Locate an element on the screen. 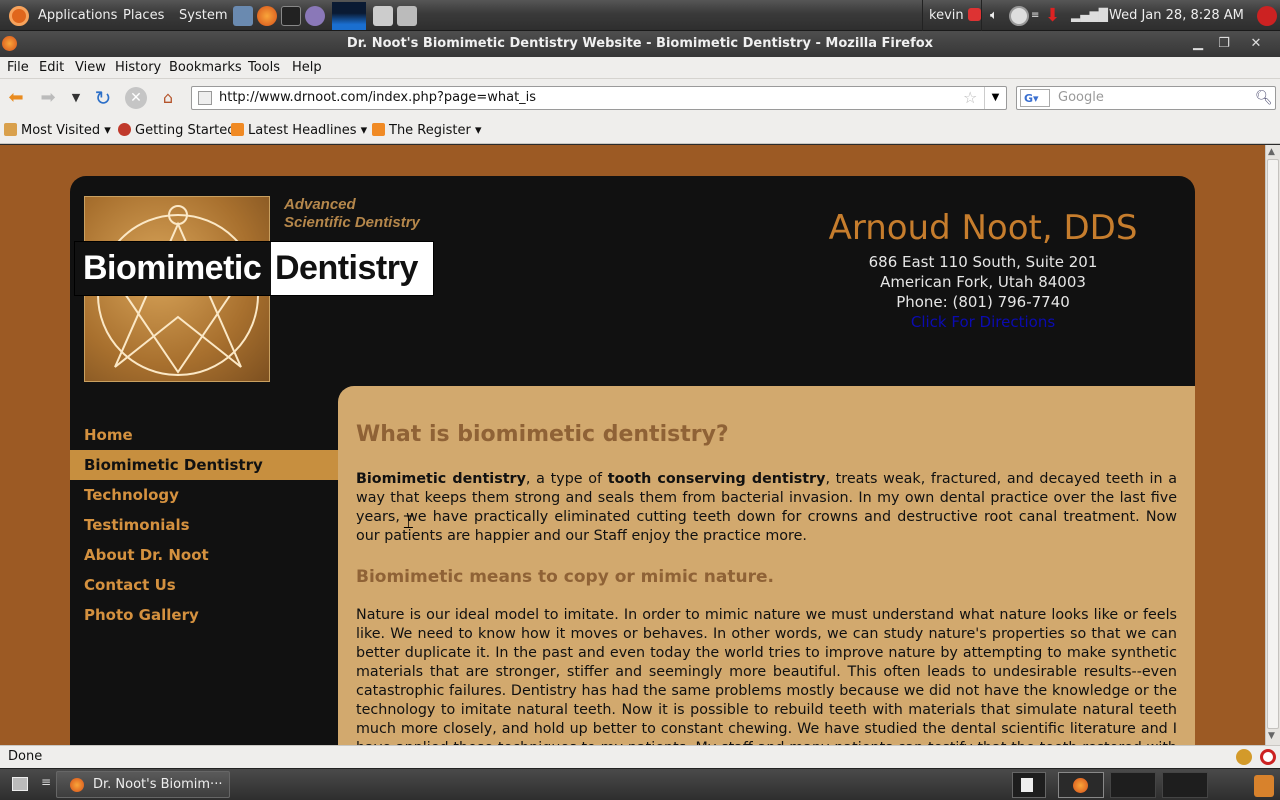 The height and width of the screenshot is (800, 1280). tagline-line-1: Advanced is located at coordinates (320, 204).